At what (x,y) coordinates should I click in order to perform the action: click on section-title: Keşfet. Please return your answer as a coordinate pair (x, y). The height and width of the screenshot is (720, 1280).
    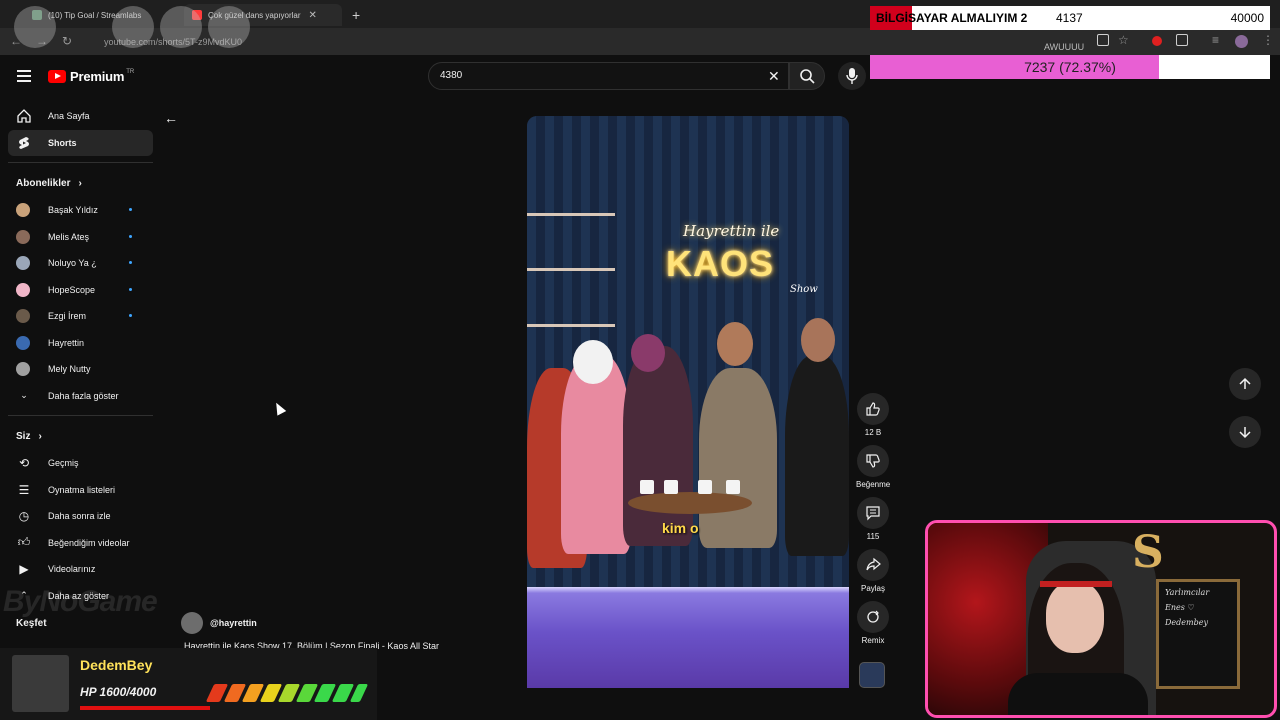
    Looking at the image, I should click on (31, 623).